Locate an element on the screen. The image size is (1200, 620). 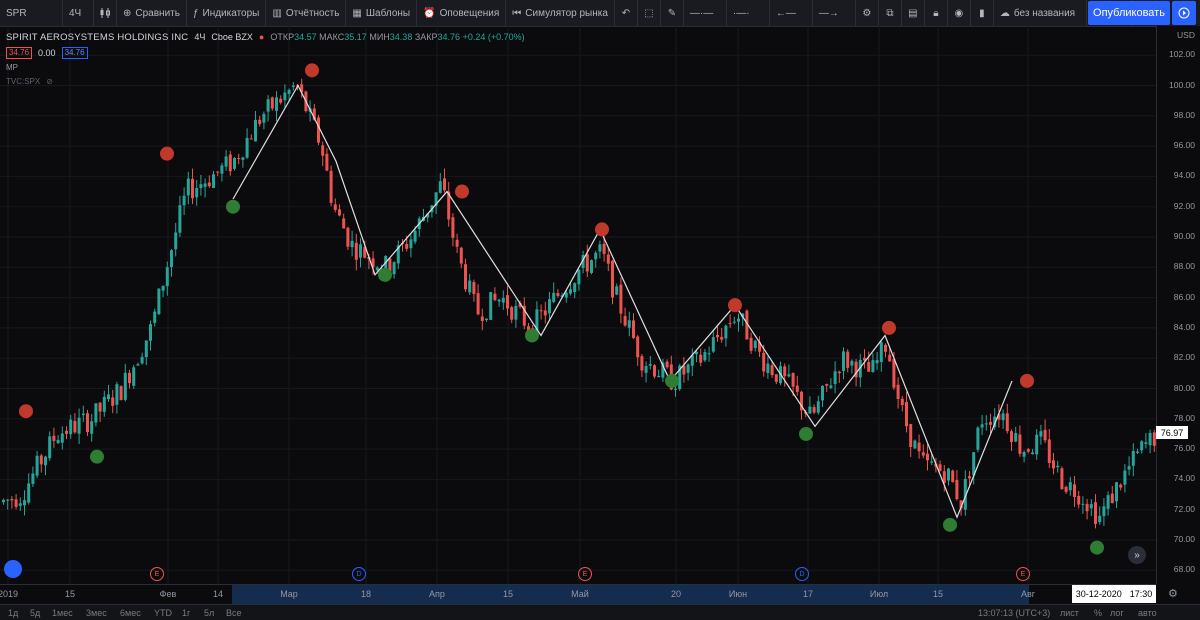
indicator-label: MP is located at coordinates (265, 67).